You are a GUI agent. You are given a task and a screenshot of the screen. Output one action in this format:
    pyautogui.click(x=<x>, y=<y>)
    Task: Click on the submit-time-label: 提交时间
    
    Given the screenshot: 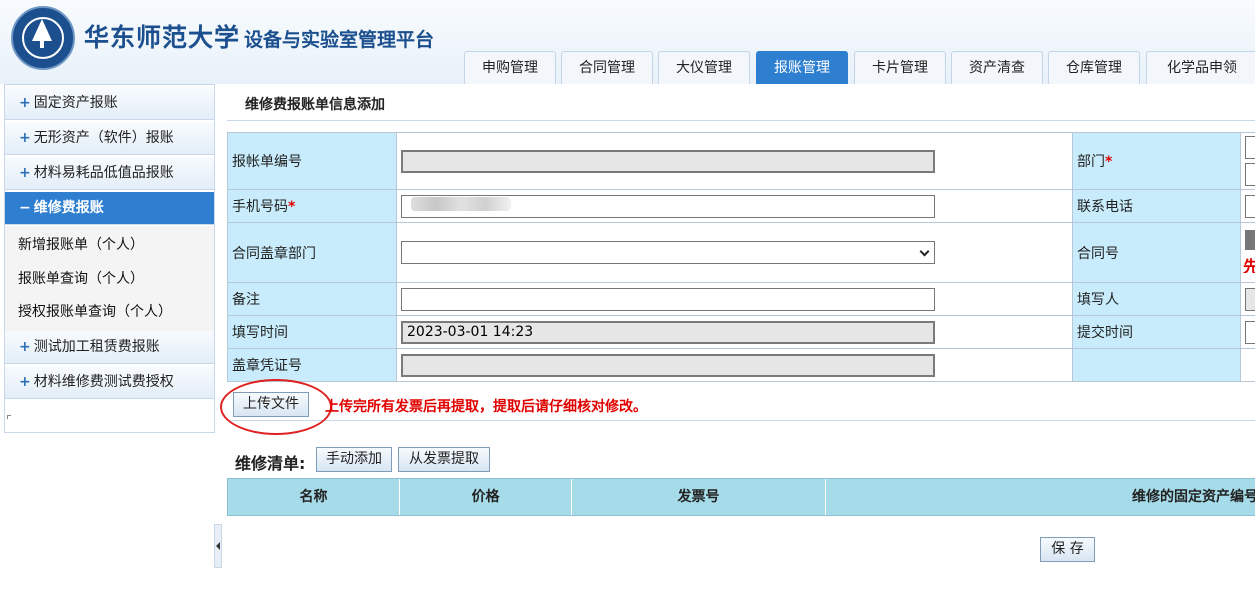 What is the action you would take?
    pyautogui.click(x=1156, y=332)
    